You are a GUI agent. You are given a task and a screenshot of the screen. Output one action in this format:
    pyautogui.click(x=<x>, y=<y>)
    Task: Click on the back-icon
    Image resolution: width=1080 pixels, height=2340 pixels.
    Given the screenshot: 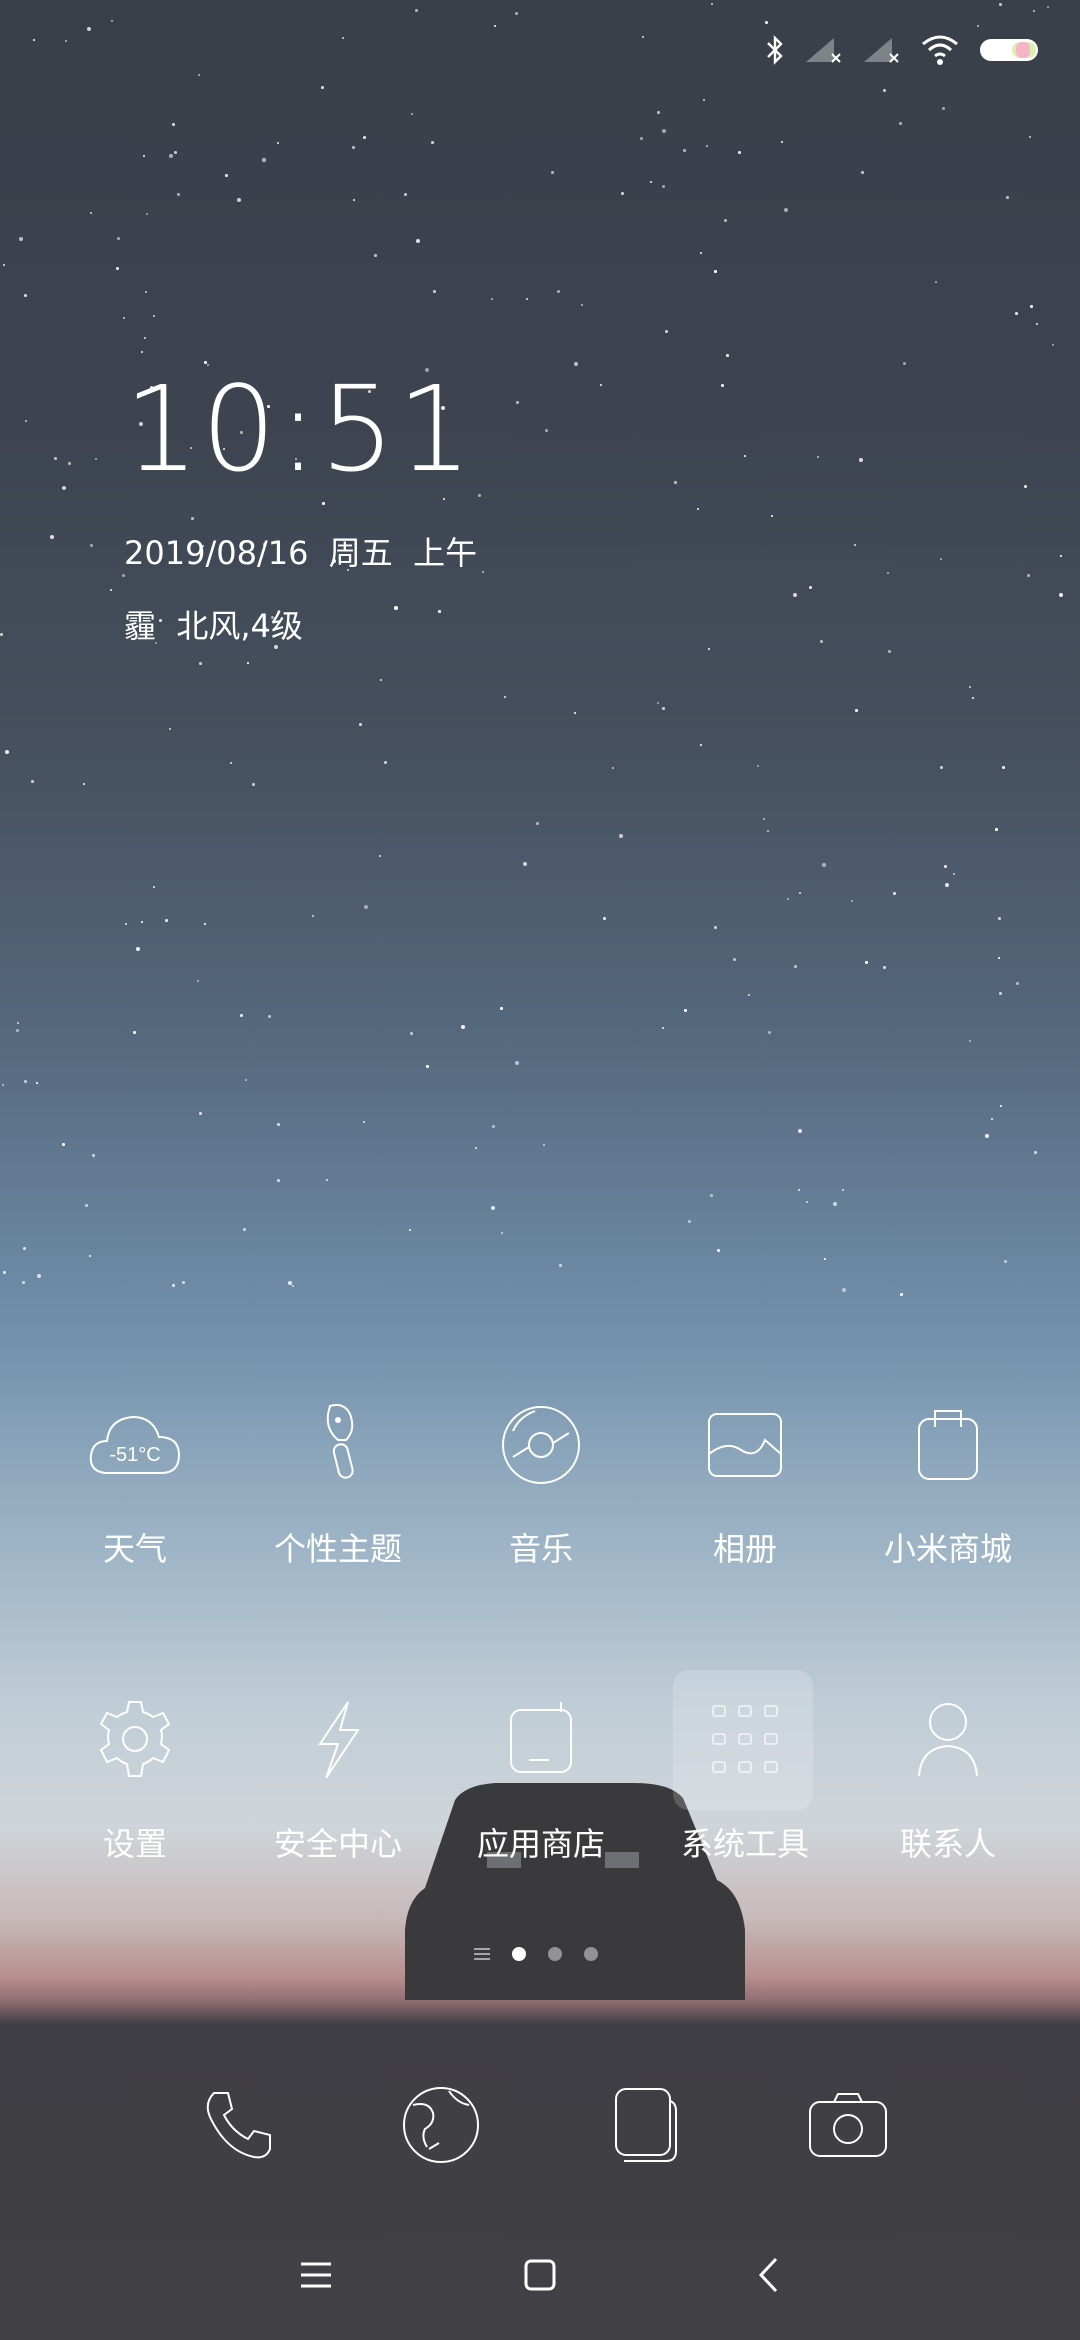 What is the action you would take?
    pyautogui.click(x=768, y=2275)
    